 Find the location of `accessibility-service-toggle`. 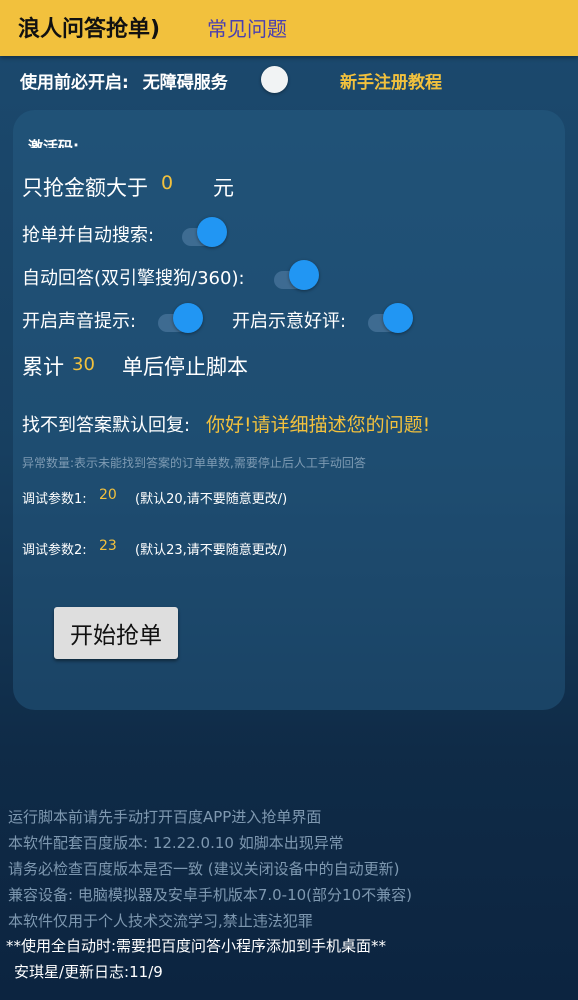

accessibility-service-toggle is located at coordinates (274, 79).